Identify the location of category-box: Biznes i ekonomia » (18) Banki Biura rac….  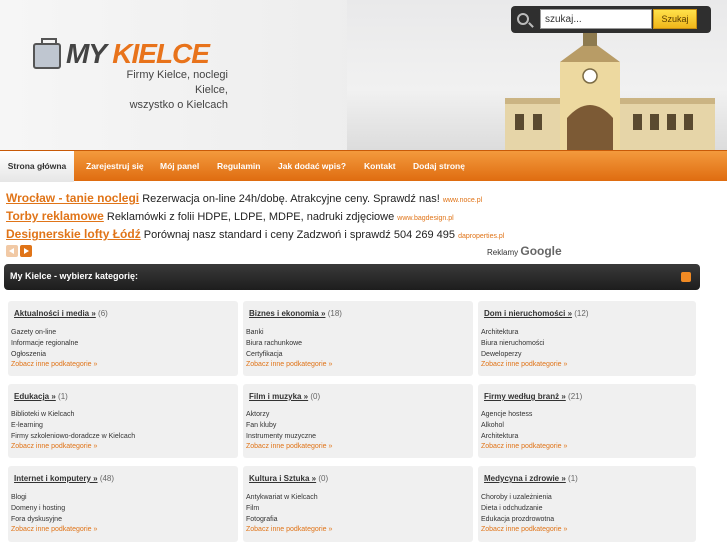
(358, 338).